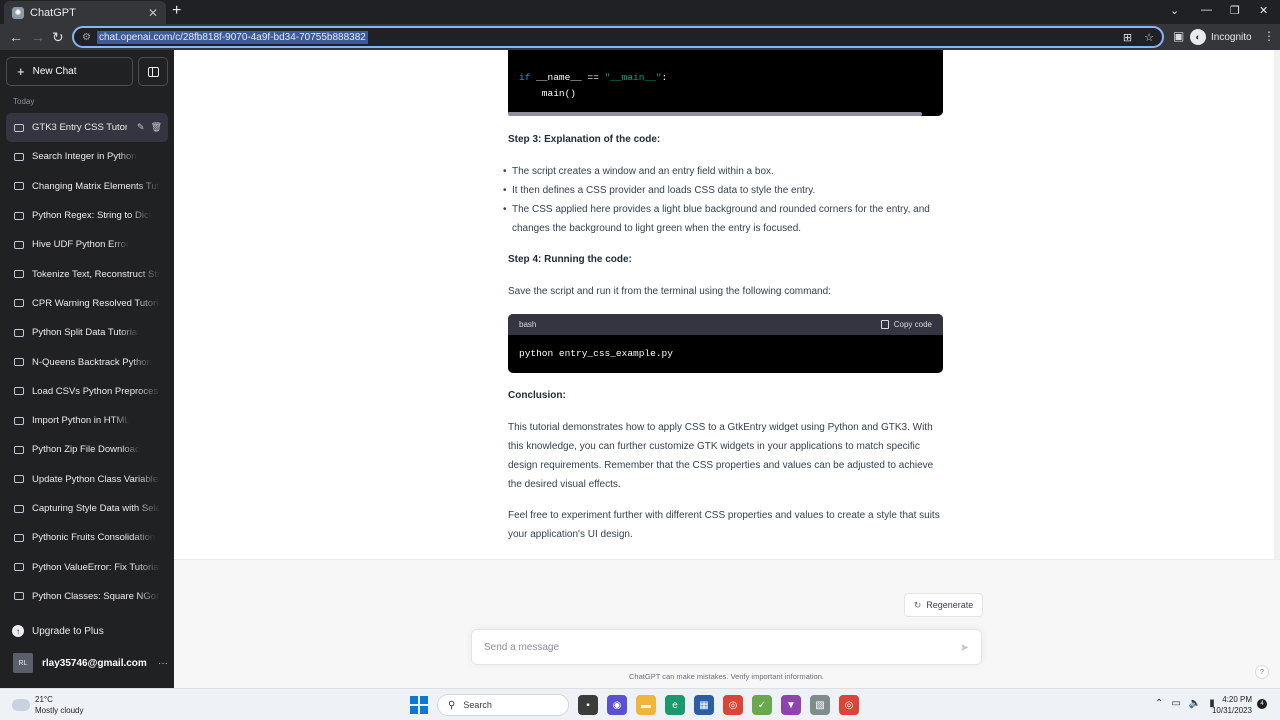 This screenshot has height=720, width=1280. What do you see at coordinates (38, 37) in the screenshot?
I see `forward-arrow-icon: →` at bounding box center [38, 37].